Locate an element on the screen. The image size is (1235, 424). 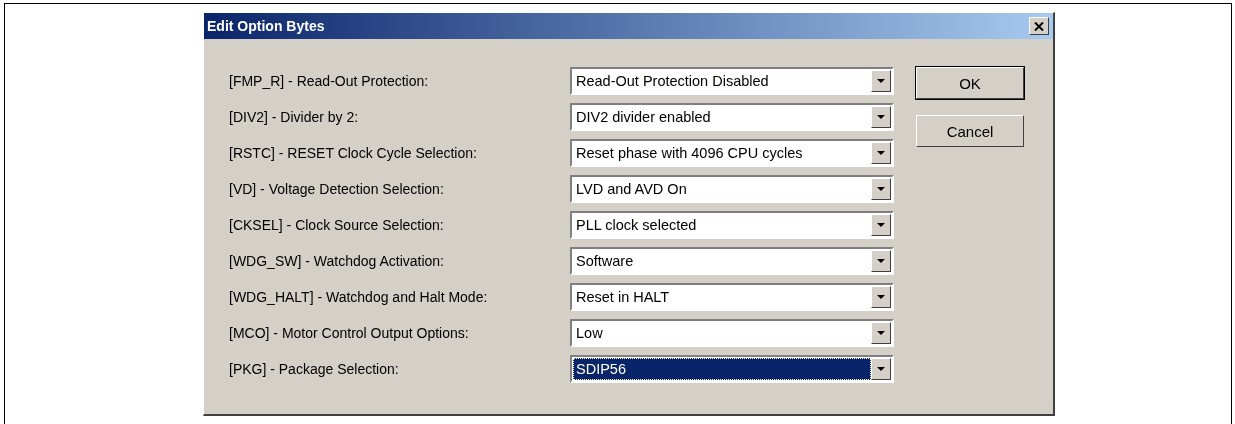
option-label: [FMP_R] - Read-Out Protection: is located at coordinates (329, 81).